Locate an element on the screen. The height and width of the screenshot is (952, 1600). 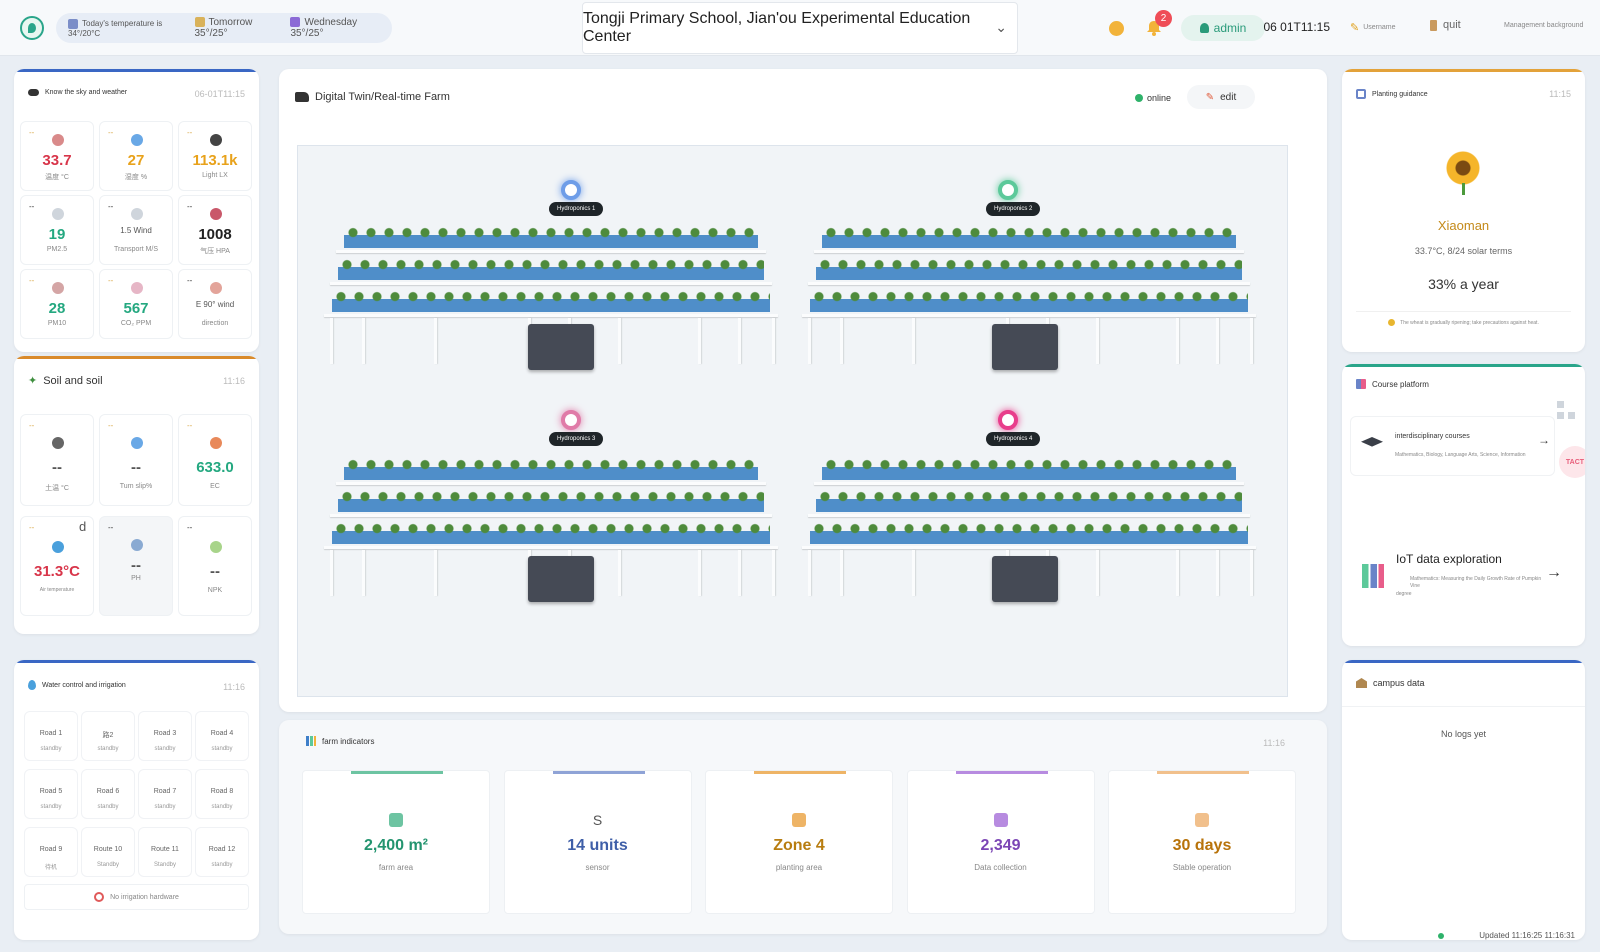
irrigation-road-2: 路2 standby is located at coordinates (108, 736).